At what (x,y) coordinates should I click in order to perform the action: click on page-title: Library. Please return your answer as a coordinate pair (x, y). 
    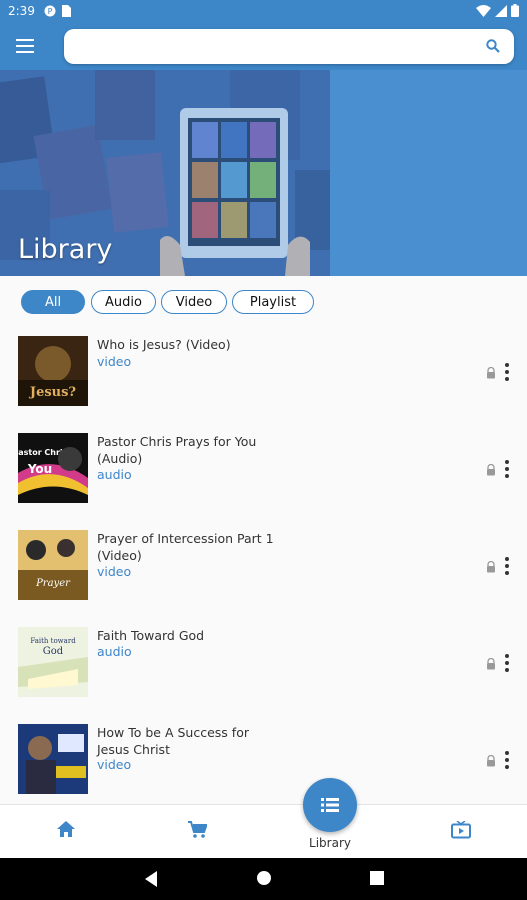
    Looking at the image, I should click on (65, 249).